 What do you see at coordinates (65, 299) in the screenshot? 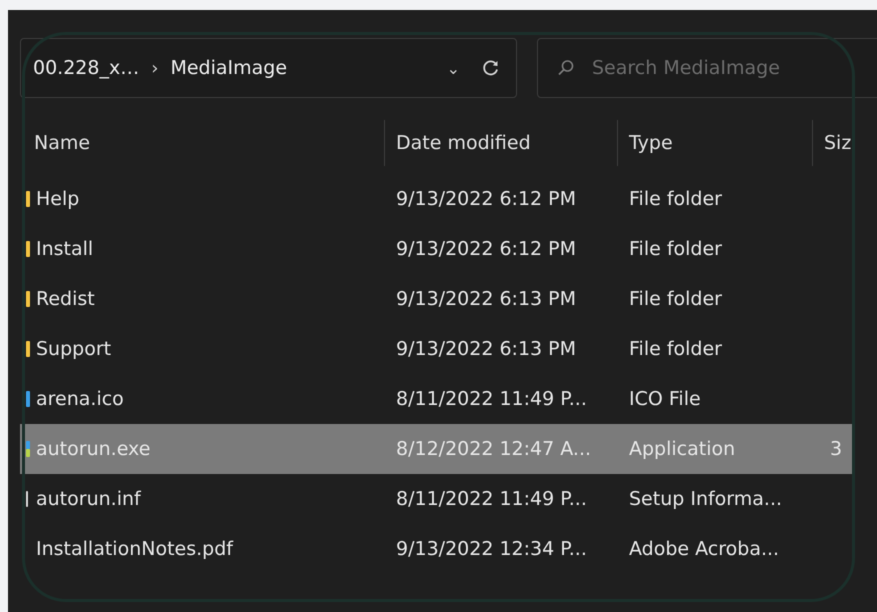
I see `file-name: Redist` at bounding box center [65, 299].